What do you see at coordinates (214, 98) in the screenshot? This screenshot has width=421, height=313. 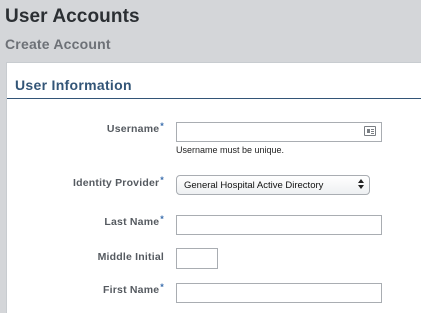 I see `section-divider` at bounding box center [214, 98].